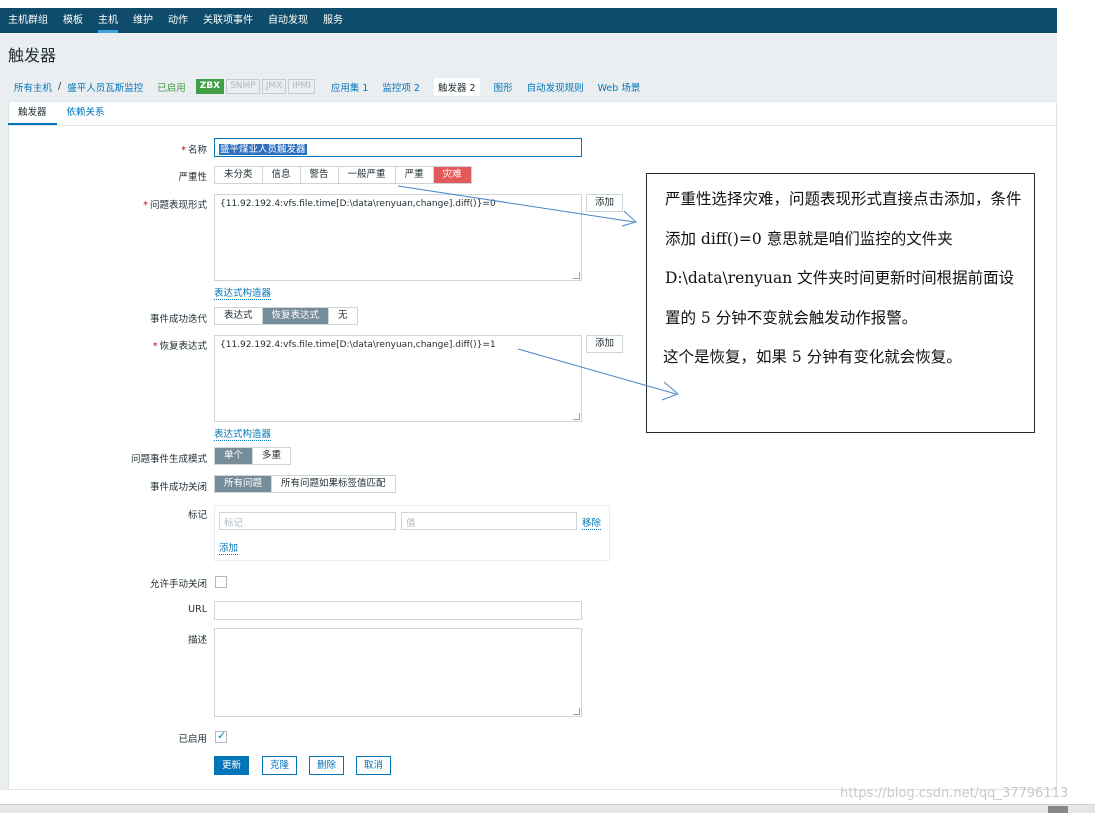 This screenshot has width=1095, height=813. I want to click on ok-close-tag-match: 所有问题如果标签值匹配, so click(333, 484).